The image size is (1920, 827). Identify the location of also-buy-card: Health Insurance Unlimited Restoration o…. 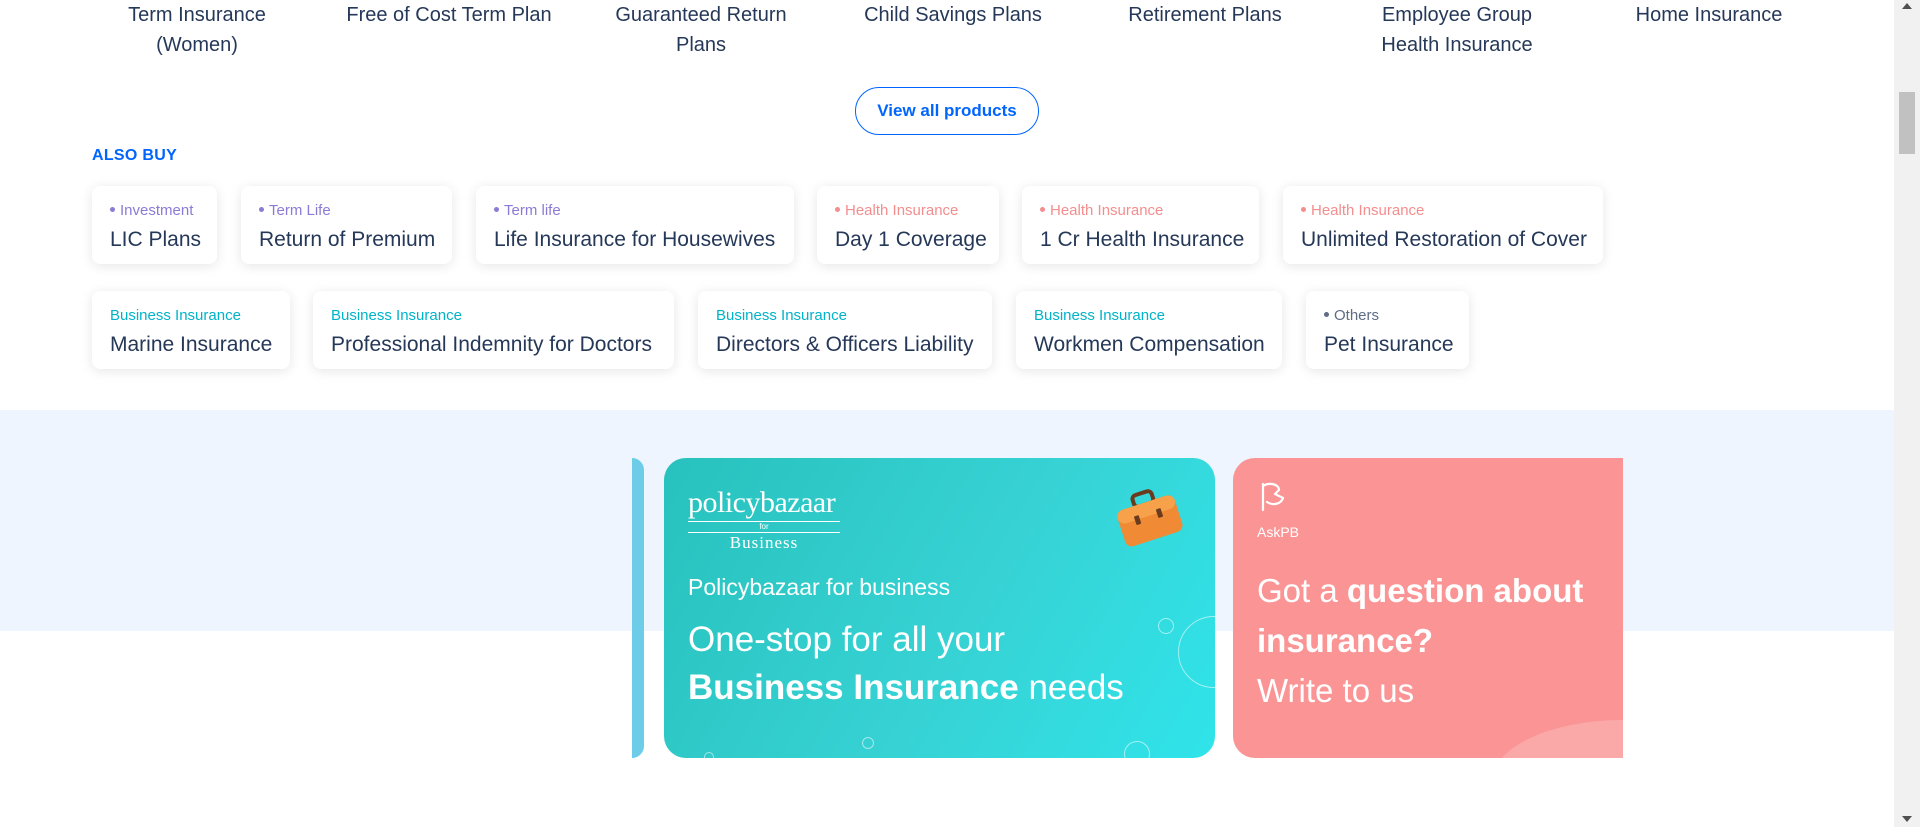
(1443, 225).